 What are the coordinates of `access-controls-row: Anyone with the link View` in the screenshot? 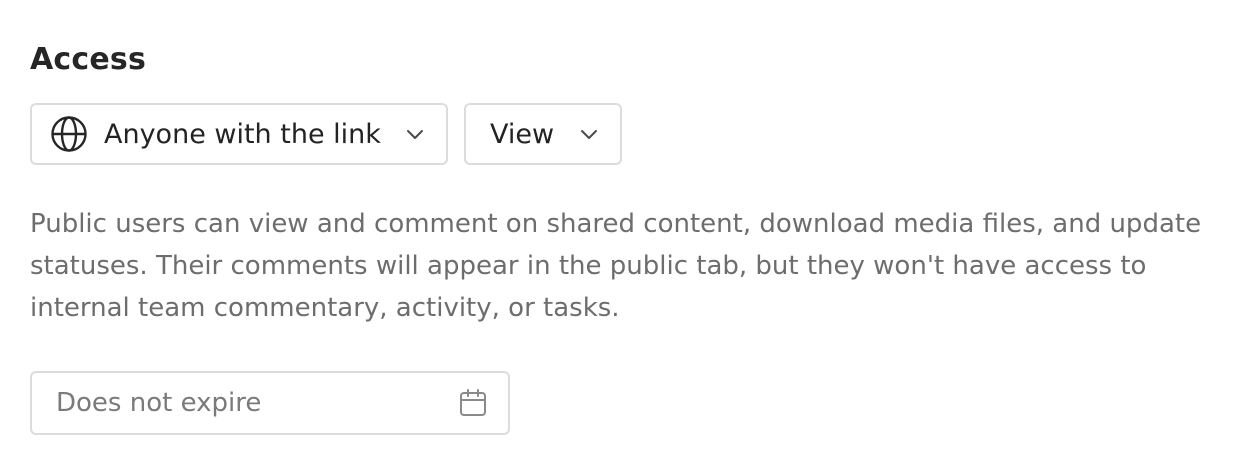 It's located at (326, 134).